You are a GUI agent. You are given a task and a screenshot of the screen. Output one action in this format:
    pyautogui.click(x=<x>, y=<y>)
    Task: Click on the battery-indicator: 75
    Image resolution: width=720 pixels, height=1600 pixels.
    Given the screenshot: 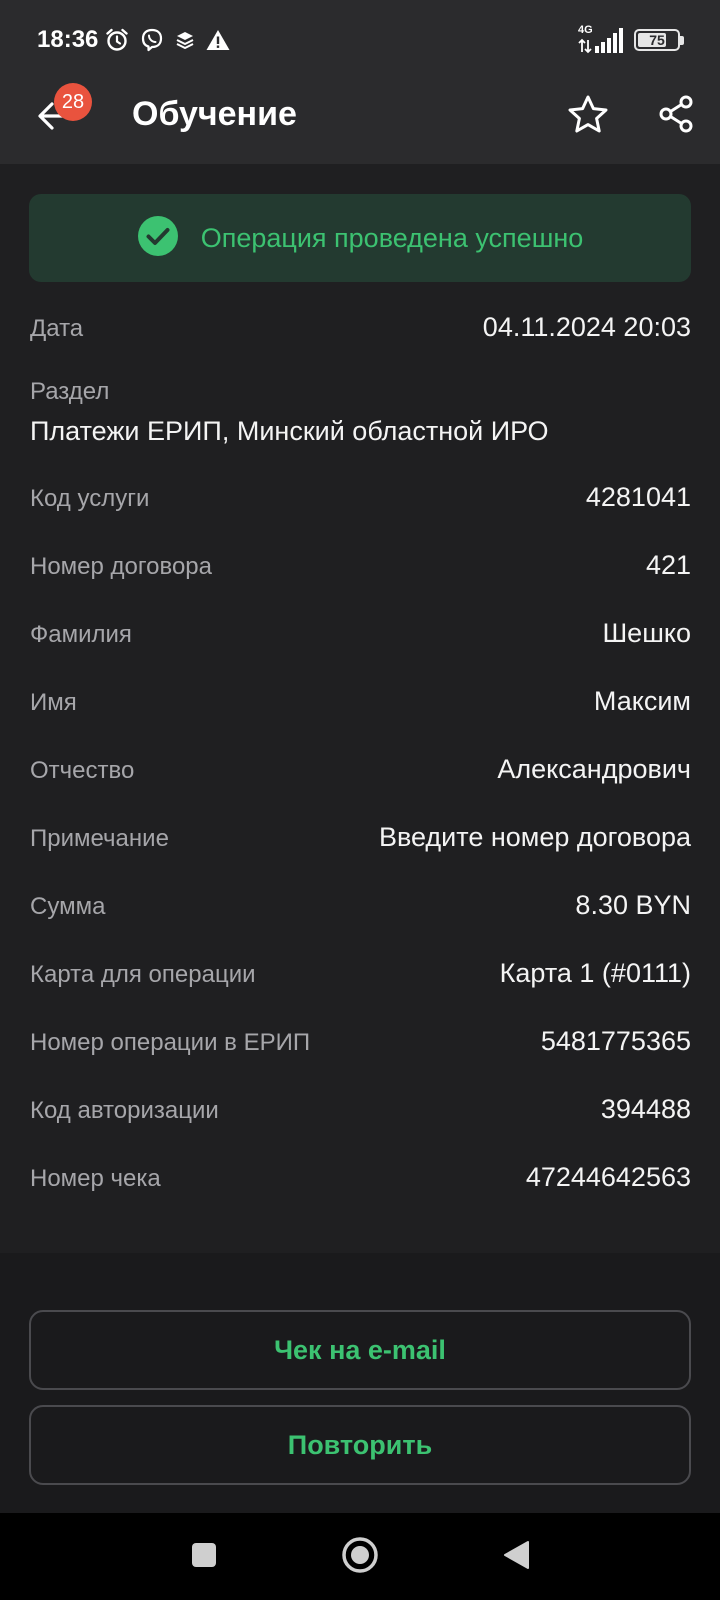 What is the action you would take?
    pyautogui.click(x=659, y=40)
    